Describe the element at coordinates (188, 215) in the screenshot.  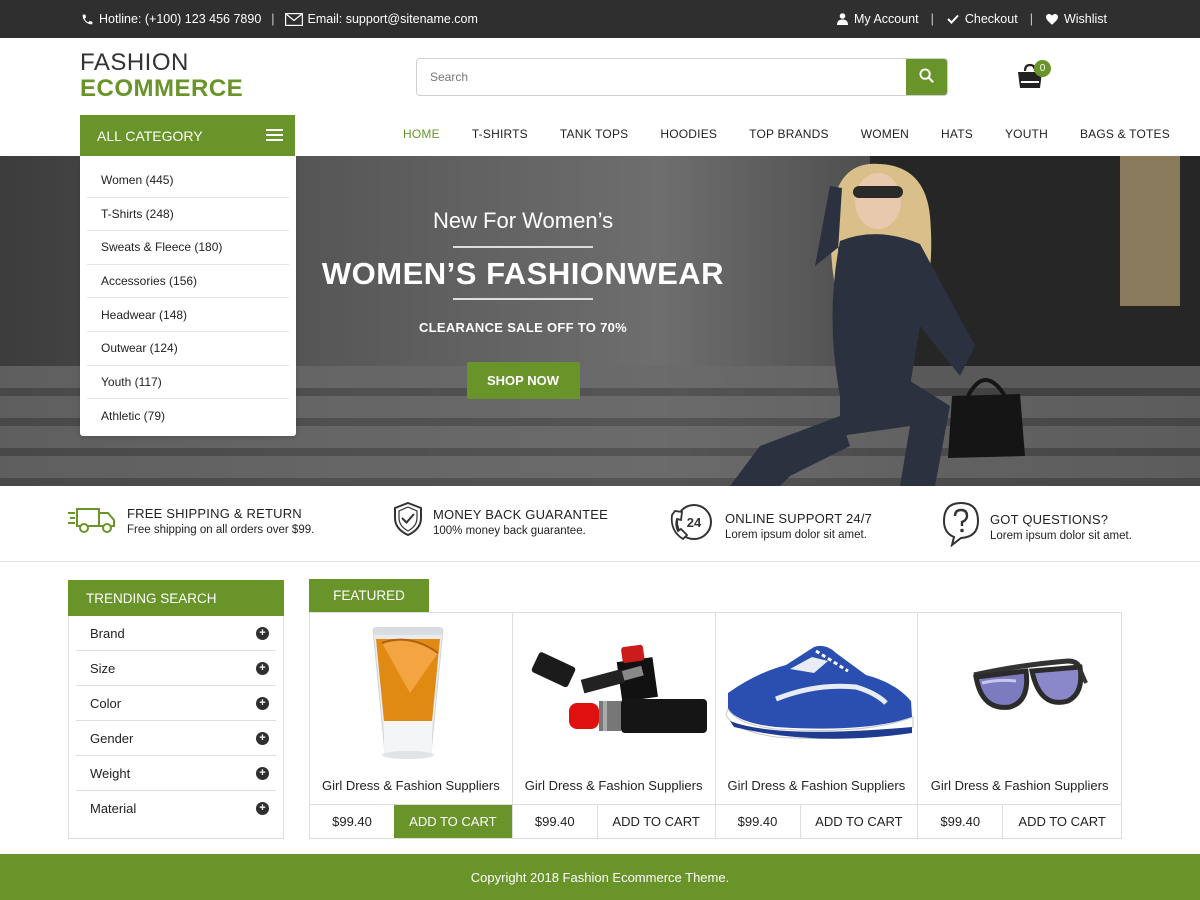
I see `category-item: T-Shirts (248)` at that location.